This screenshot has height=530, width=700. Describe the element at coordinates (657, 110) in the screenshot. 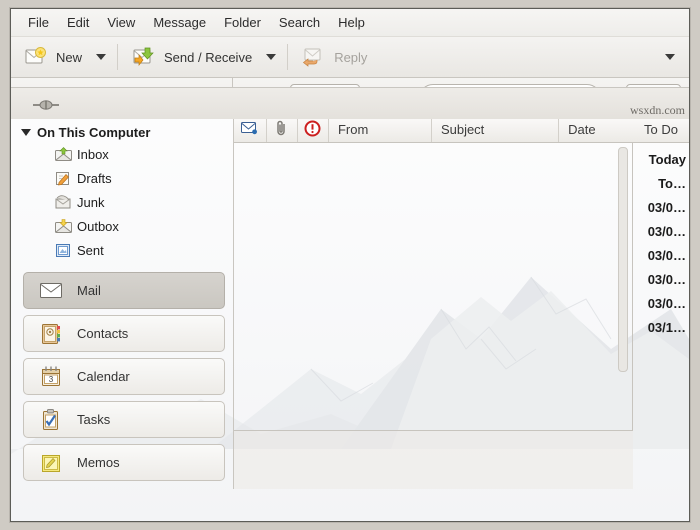

I see `site-watermark: wsxdn.com` at that location.